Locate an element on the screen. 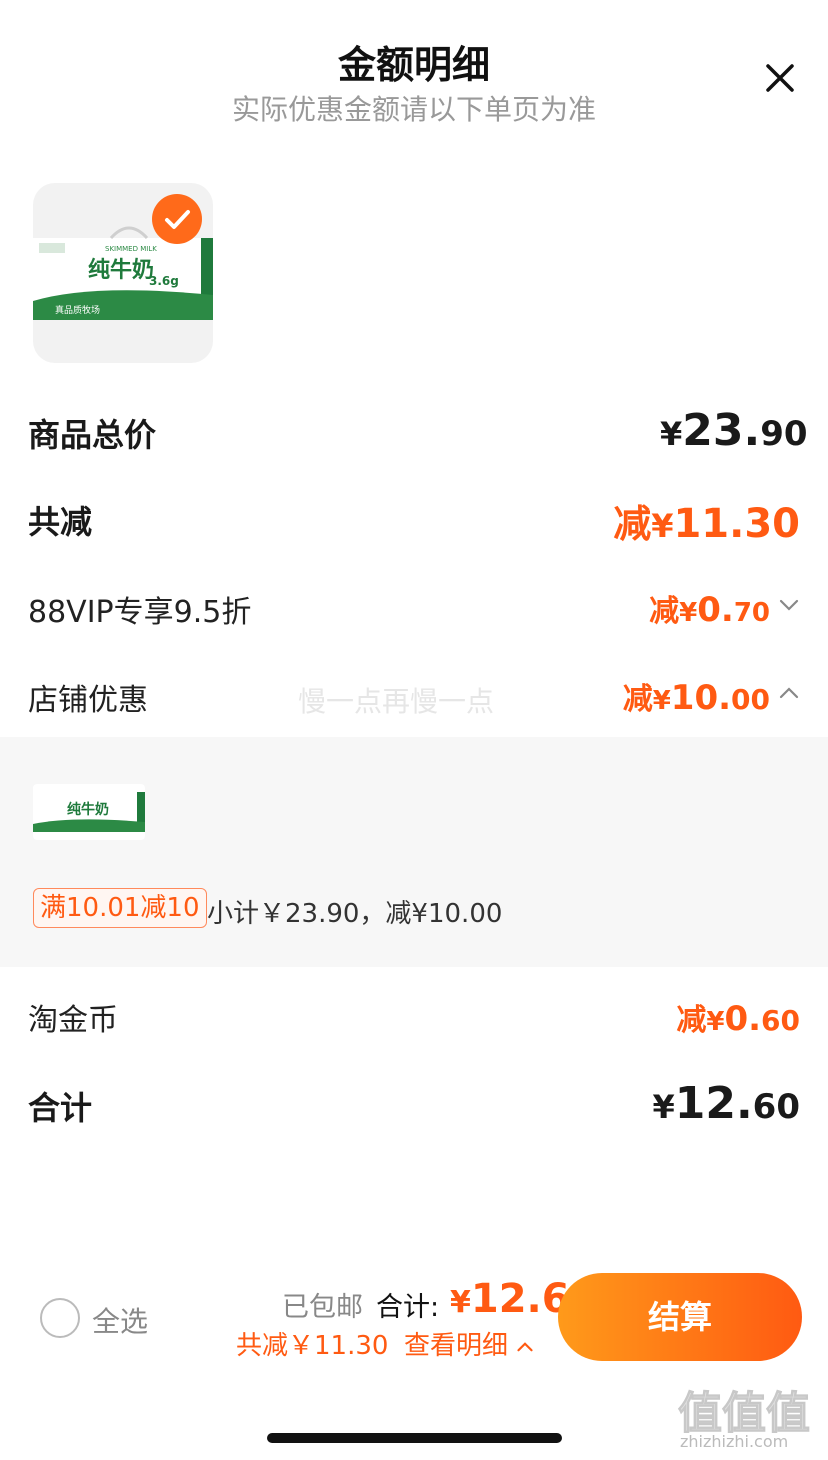 Image resolution: width=828 pixels, height=1460 pixels. svg-text: 3.6g is located at coordinates (164, 281).